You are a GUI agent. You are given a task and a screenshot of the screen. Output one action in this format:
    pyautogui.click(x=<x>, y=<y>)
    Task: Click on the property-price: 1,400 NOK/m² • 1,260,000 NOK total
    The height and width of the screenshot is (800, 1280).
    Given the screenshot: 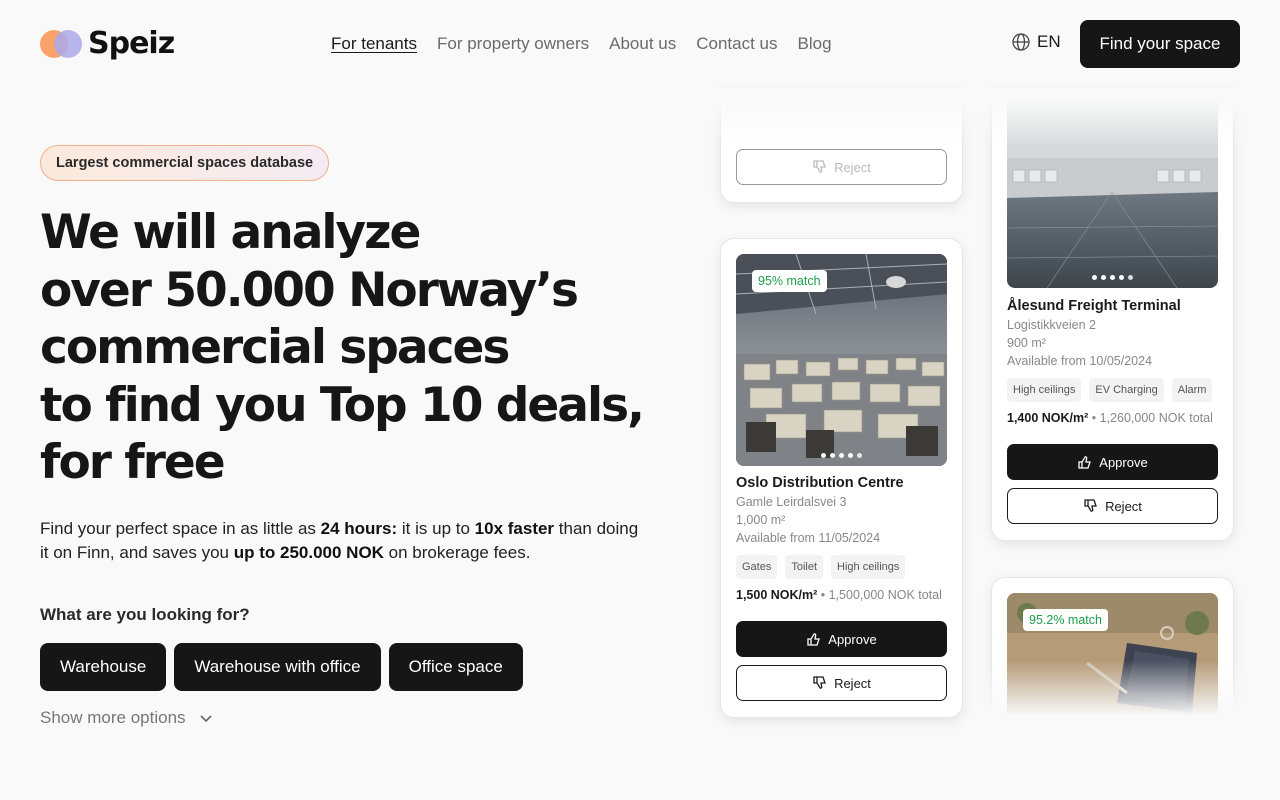 What is the action you would take?
    pyautogui.click(x=1110, y=418)
    